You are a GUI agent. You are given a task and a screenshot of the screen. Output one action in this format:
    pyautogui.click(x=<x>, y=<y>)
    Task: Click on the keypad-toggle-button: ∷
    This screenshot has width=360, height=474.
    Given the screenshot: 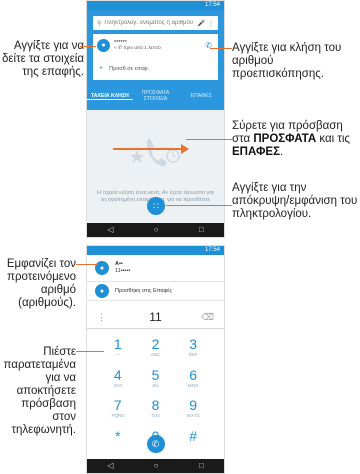 What is the action you would take?
    pyautogui.click(x=156, y=206)
    